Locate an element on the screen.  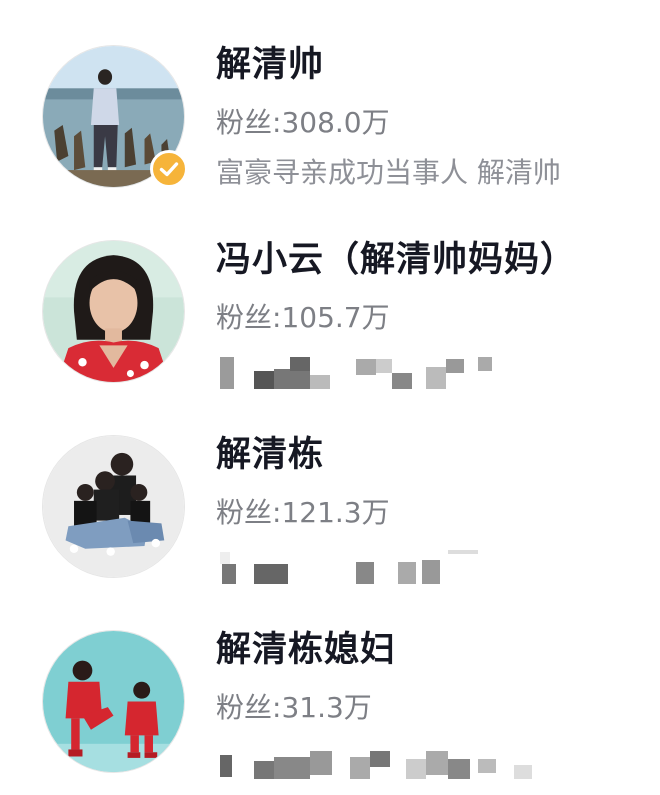
user-name: 冯小云（解清帅妈妈） is located at coordinates (396, 260).